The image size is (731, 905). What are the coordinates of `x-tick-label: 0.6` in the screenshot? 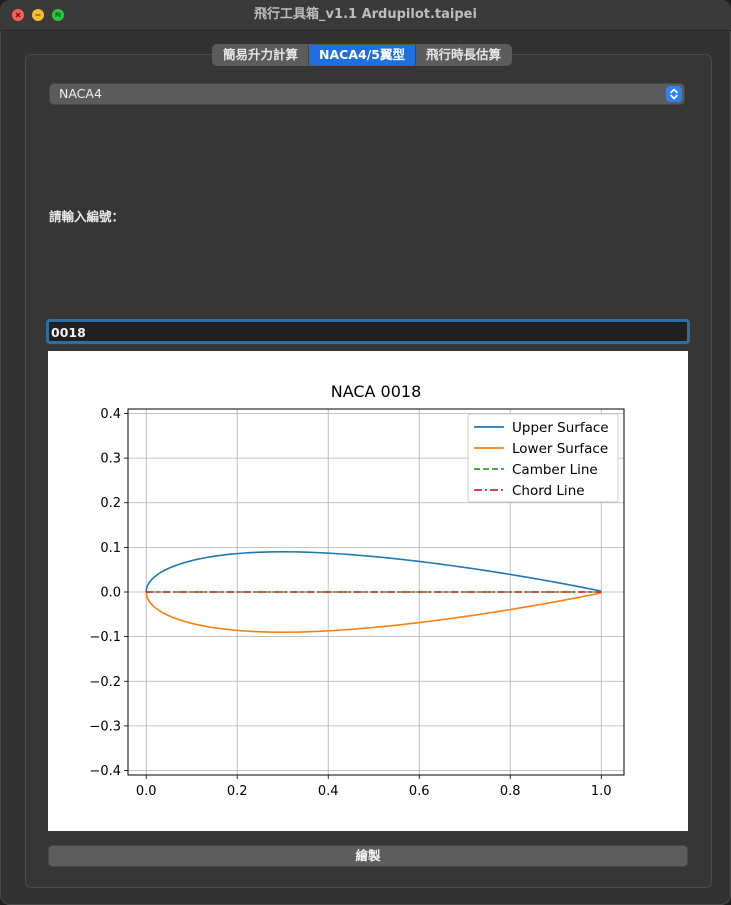 It's located at (419, 791).